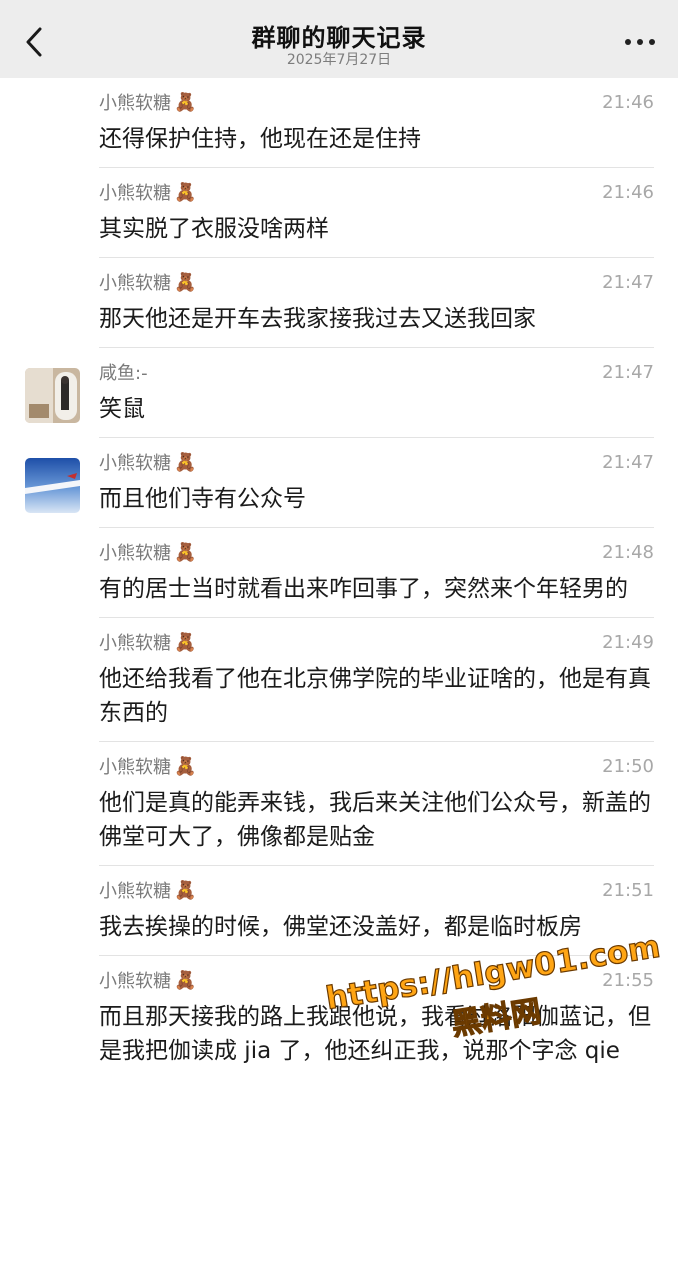 This screenshot has height=1279, width=678. Describe the element at coordinates (376, 927) in the screenshot. I see `message-text: 我去挨操的时候，佛堂还没盖好，都是临时板房` at that location.